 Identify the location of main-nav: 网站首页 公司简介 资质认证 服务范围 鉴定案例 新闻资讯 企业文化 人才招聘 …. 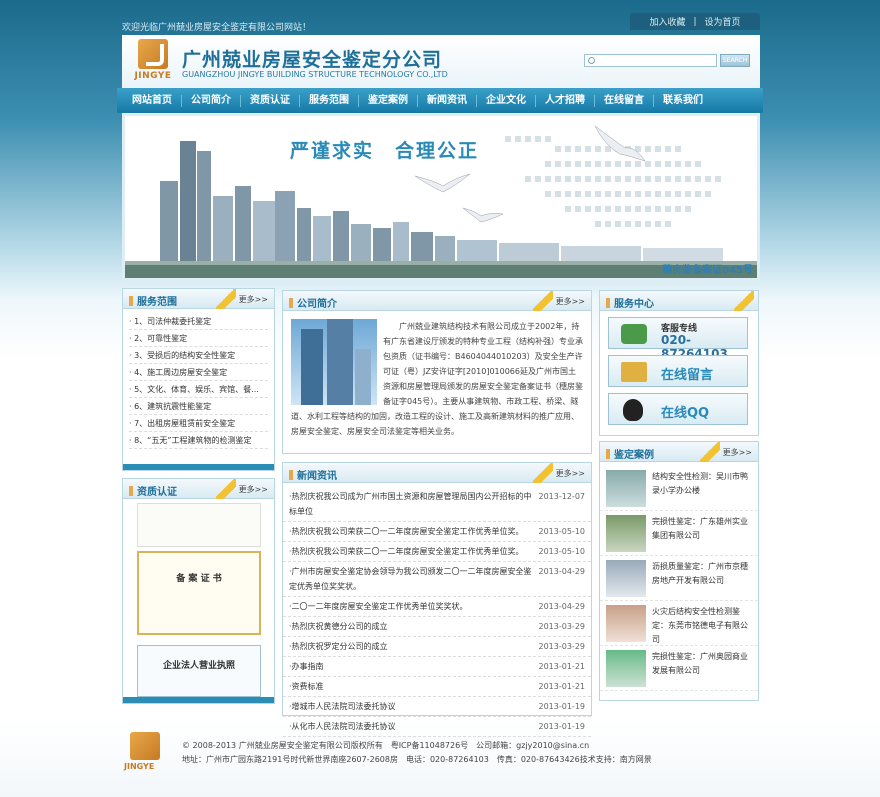
(440, 100).